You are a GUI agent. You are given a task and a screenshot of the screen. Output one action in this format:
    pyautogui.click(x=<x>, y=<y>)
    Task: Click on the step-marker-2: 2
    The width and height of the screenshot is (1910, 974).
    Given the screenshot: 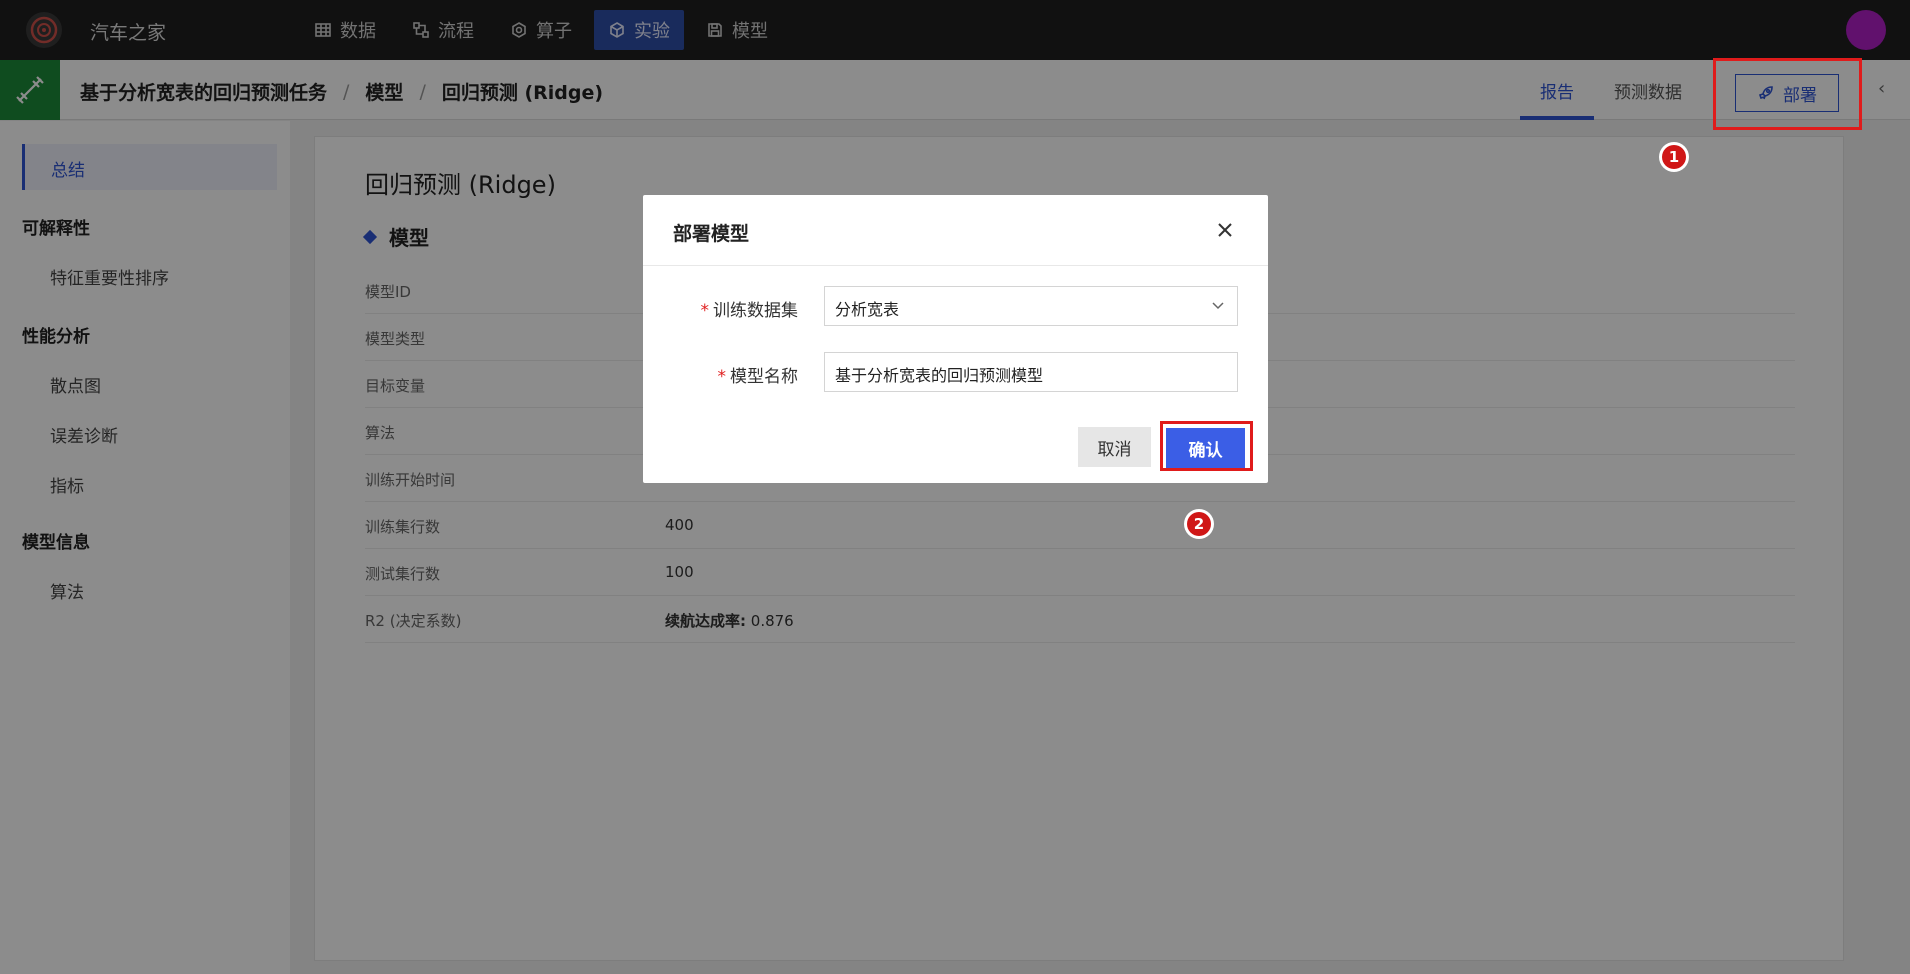 What is the action you would take?
    pyautogui.click(x=1199, y=524)
    